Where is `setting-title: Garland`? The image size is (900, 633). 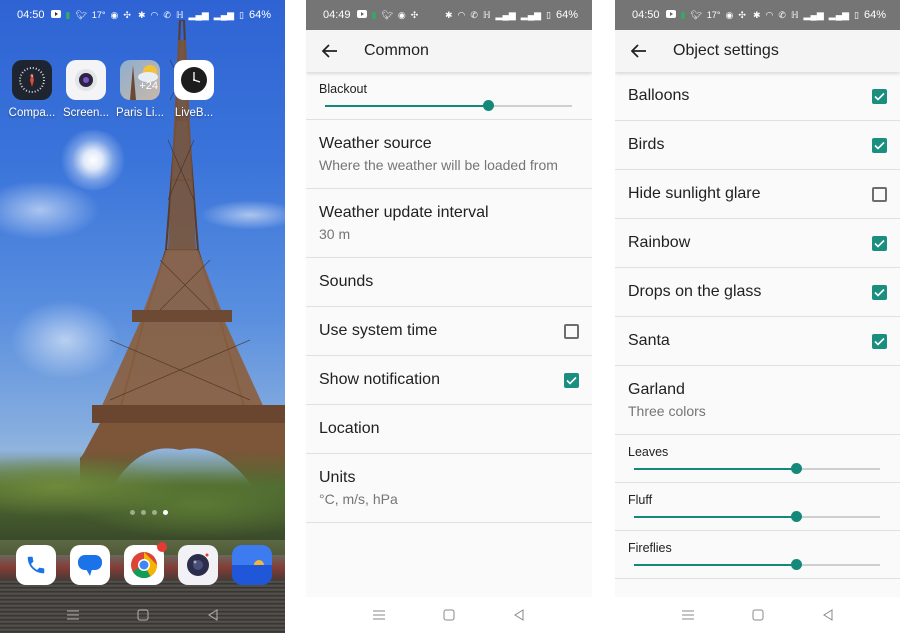 setting-title: Garland is located at coordinates (656, 389).